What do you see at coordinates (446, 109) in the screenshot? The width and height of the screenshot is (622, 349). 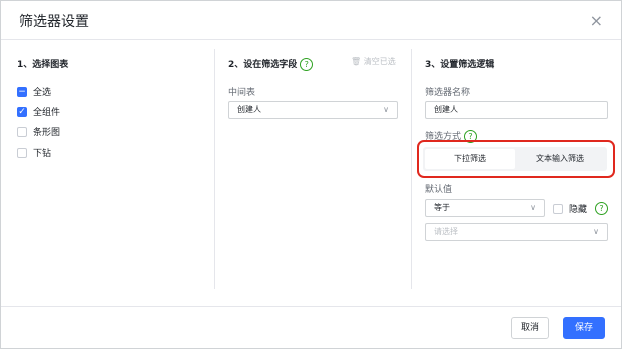 I see `filter-name-value: 创建人` at bounding box center [446, 109].